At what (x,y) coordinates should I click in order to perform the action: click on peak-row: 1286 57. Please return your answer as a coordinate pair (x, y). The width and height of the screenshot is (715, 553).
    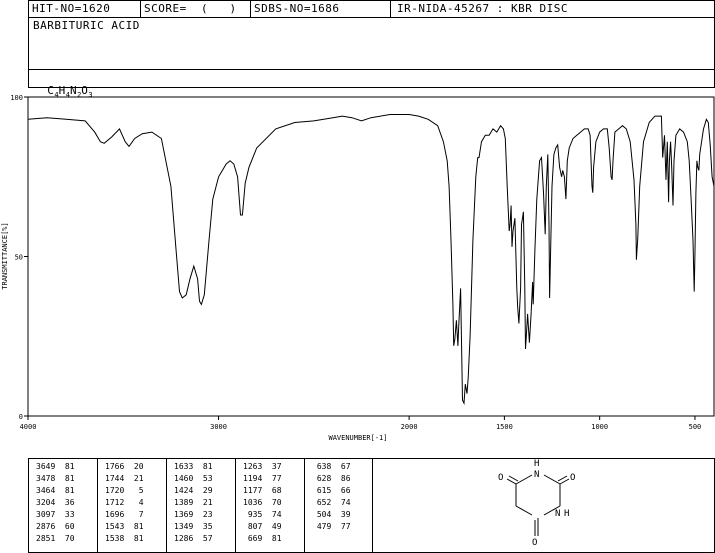
    Looking at the image, I should click on (193, 538).